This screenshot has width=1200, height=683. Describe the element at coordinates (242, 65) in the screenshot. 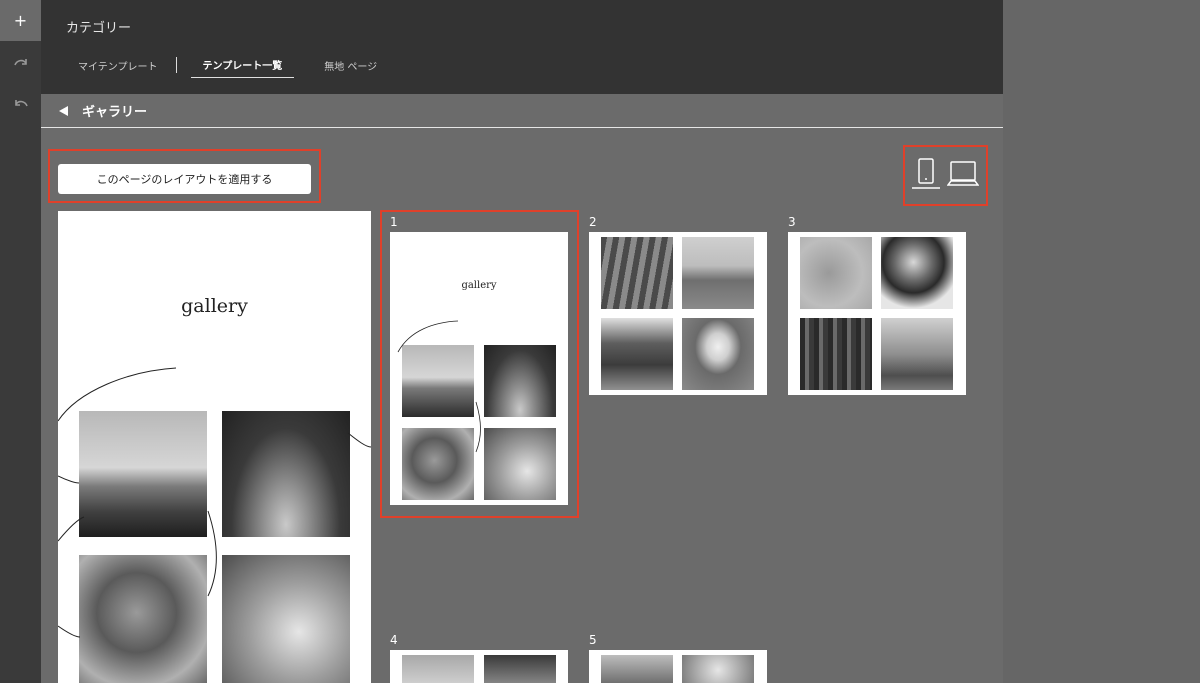

I see `tab-template-list: テンプレート一覧` at that location.